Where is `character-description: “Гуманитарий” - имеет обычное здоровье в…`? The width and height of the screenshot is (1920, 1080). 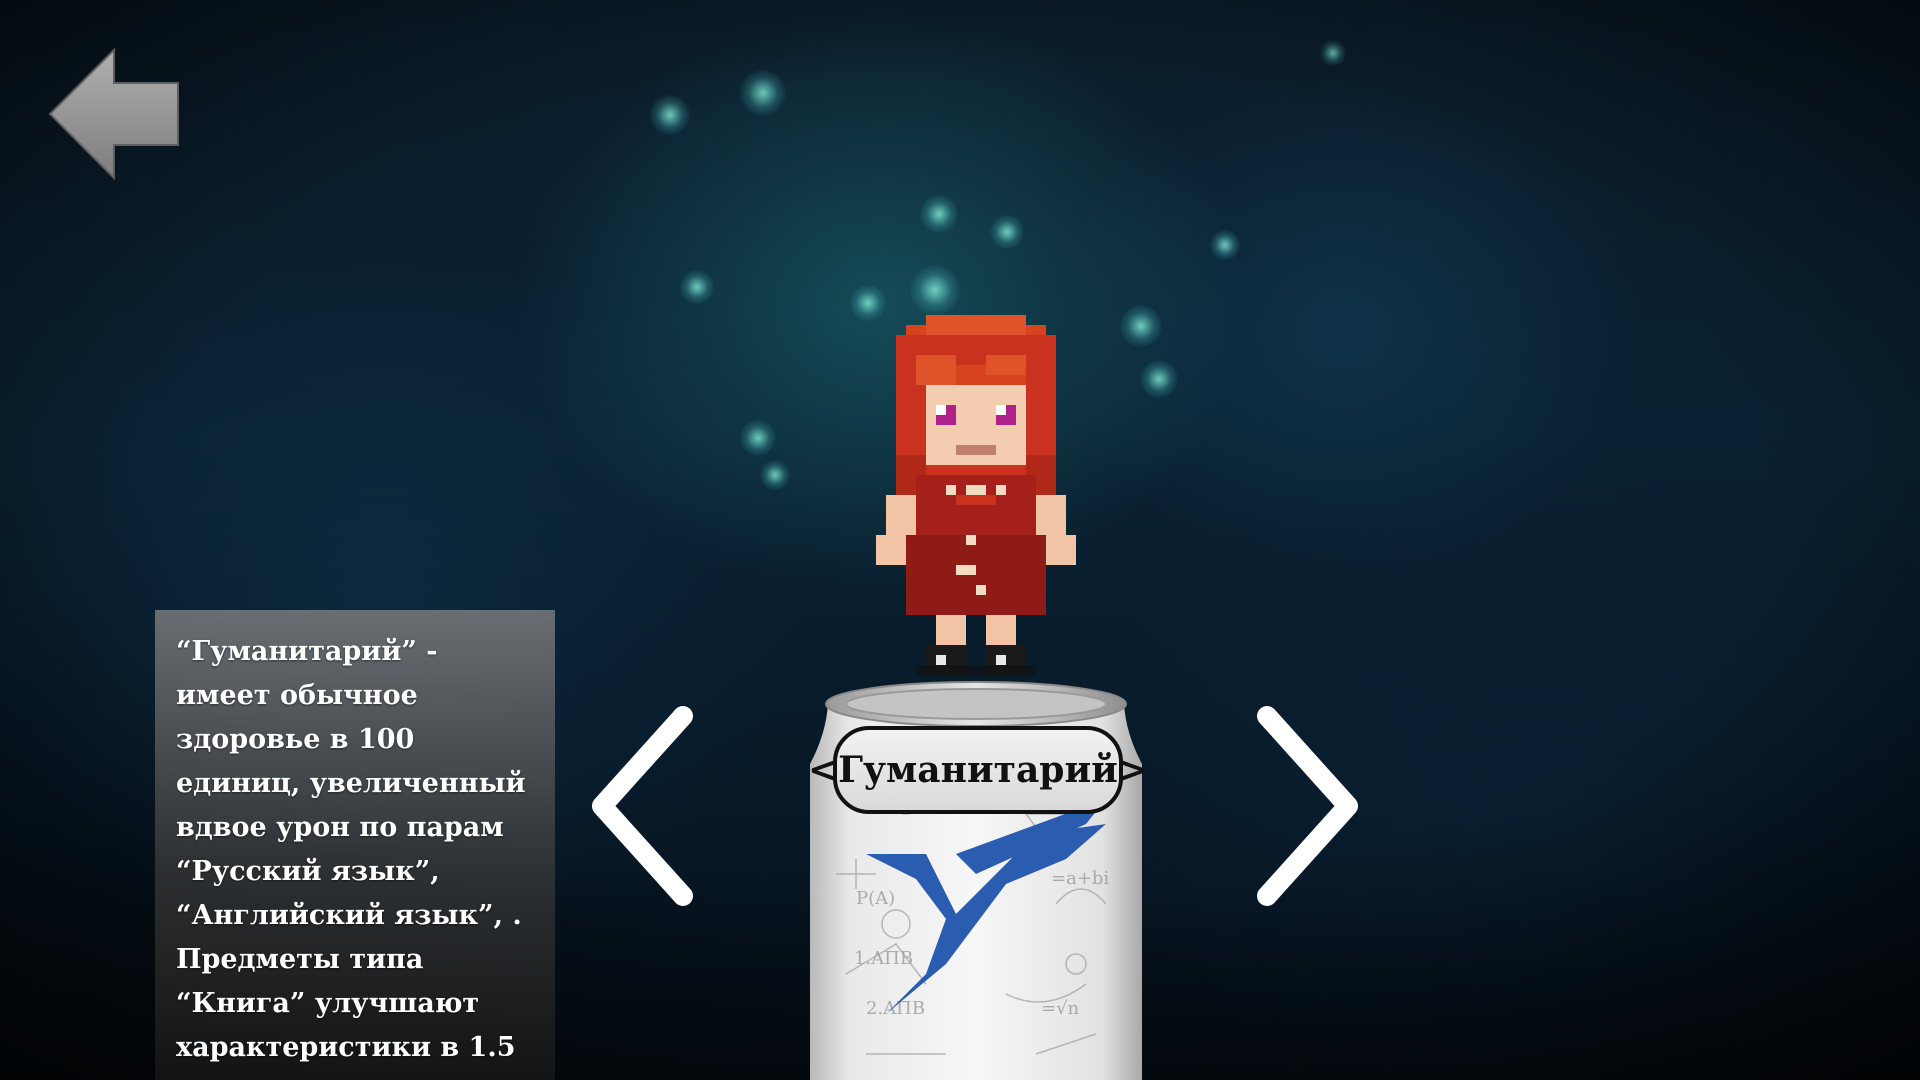
character-description: “Гуманитарий” - имеет обычное здоровье в… is located at coordinates (351, 858).